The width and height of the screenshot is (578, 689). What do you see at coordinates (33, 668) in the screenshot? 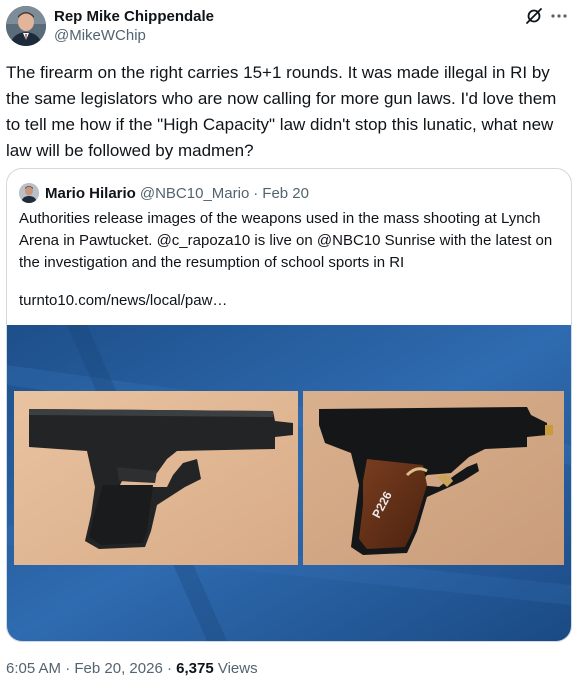
I see `post-time: 6:05 AM` at bounding box center [33, 668].